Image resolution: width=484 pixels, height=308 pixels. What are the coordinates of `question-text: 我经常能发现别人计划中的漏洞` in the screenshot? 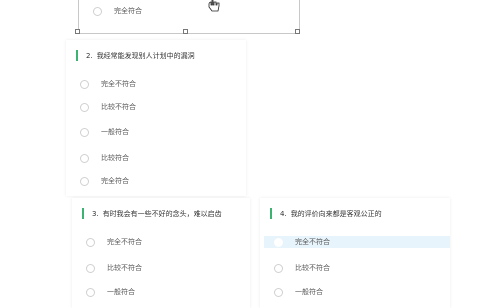 It's located at (145, 55).